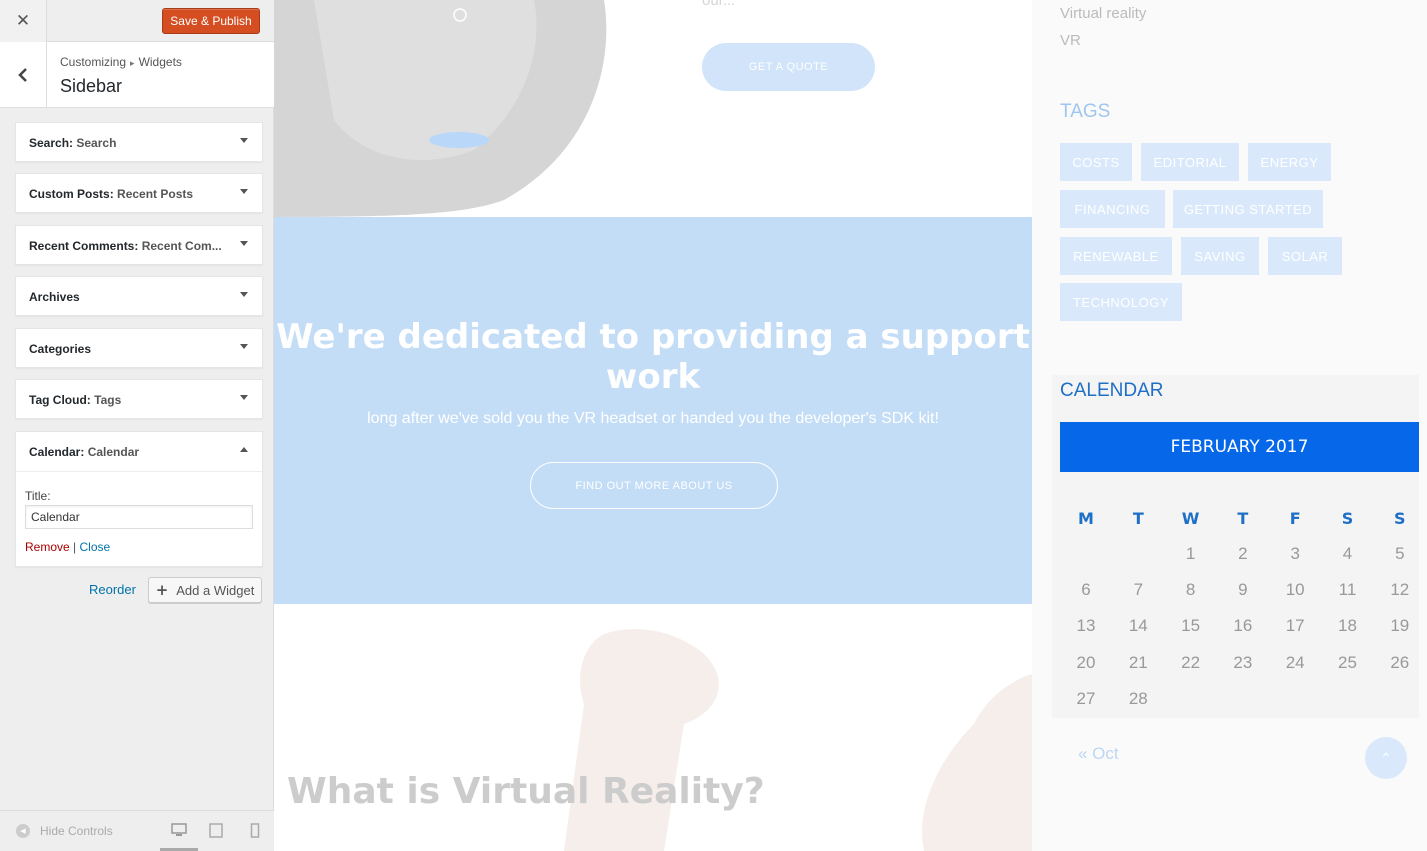  Describe the element at coordinates (1191, 626) in the screenshot. I see `calendar-day: 15` at that location.